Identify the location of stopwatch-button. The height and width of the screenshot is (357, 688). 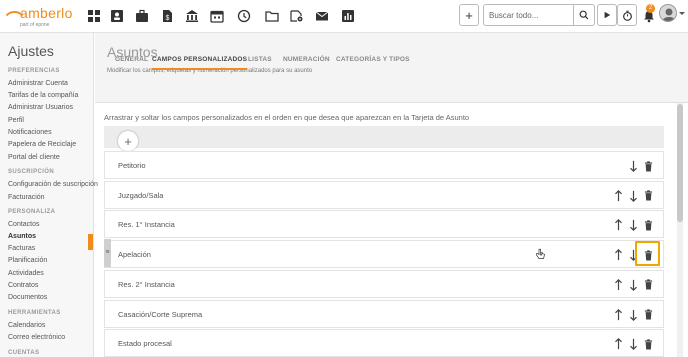
(627, 15).